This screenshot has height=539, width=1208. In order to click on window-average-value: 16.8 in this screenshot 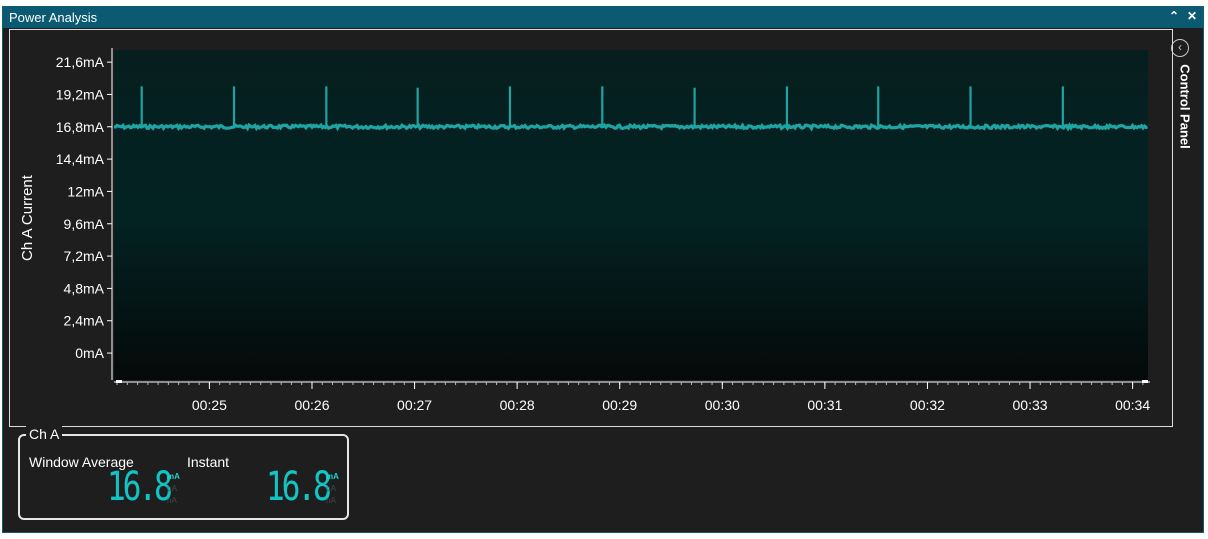, I will do `click(140, 487)`.